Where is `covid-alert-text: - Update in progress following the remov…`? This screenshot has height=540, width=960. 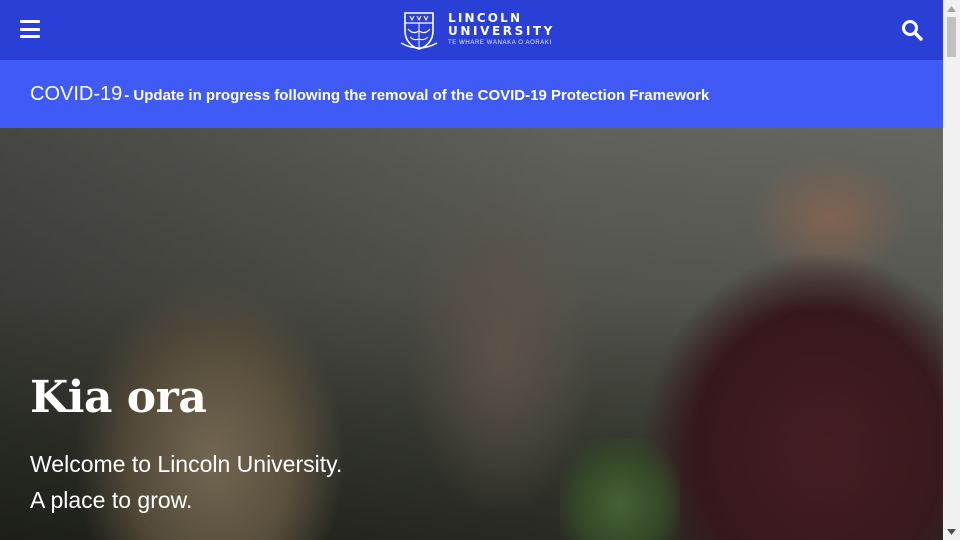
covid-alert-text: - Update in progress following the remov… is located at coordinates (417, 95).